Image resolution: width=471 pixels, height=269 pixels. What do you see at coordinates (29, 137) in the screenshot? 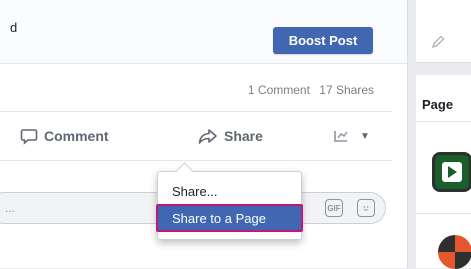
I see `comment-icon` at bounding box center [29, 137].